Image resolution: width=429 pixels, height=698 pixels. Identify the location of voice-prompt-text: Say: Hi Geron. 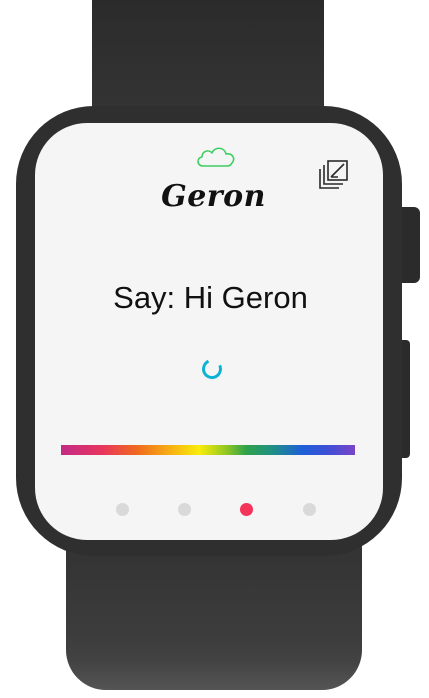
(210, 297).